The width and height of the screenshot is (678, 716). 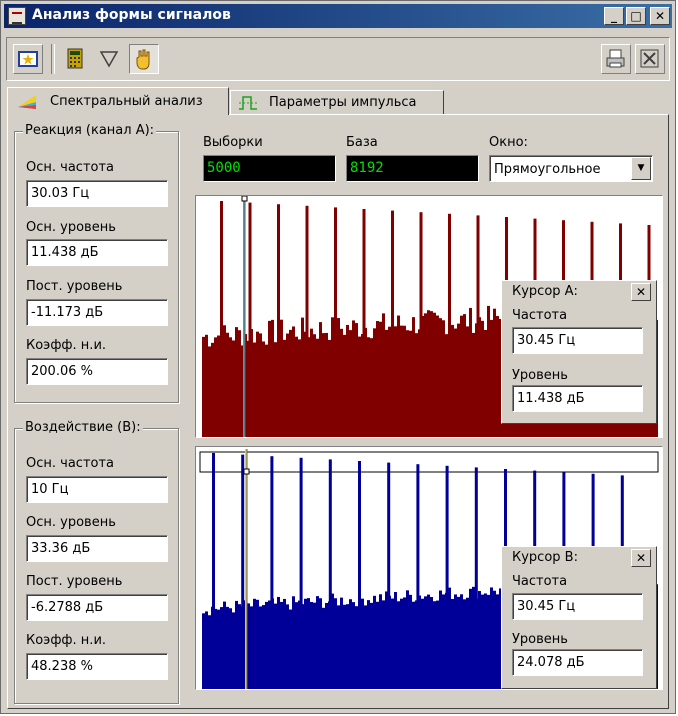 What do you see at coordinates (97, 666) in the screenshot?
I see `thd-field: 48.238 %` at bounding box center [97, 666].